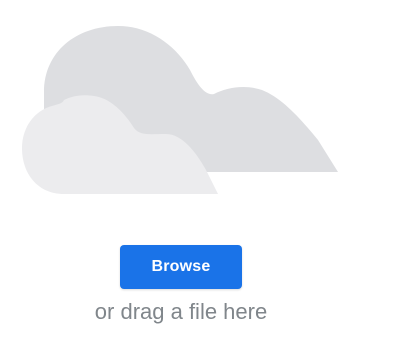 Image resolution: width=402 pixels, height=340 pixels. I want to click on drag-hint-text: or drag a file here, so click(181, 311).